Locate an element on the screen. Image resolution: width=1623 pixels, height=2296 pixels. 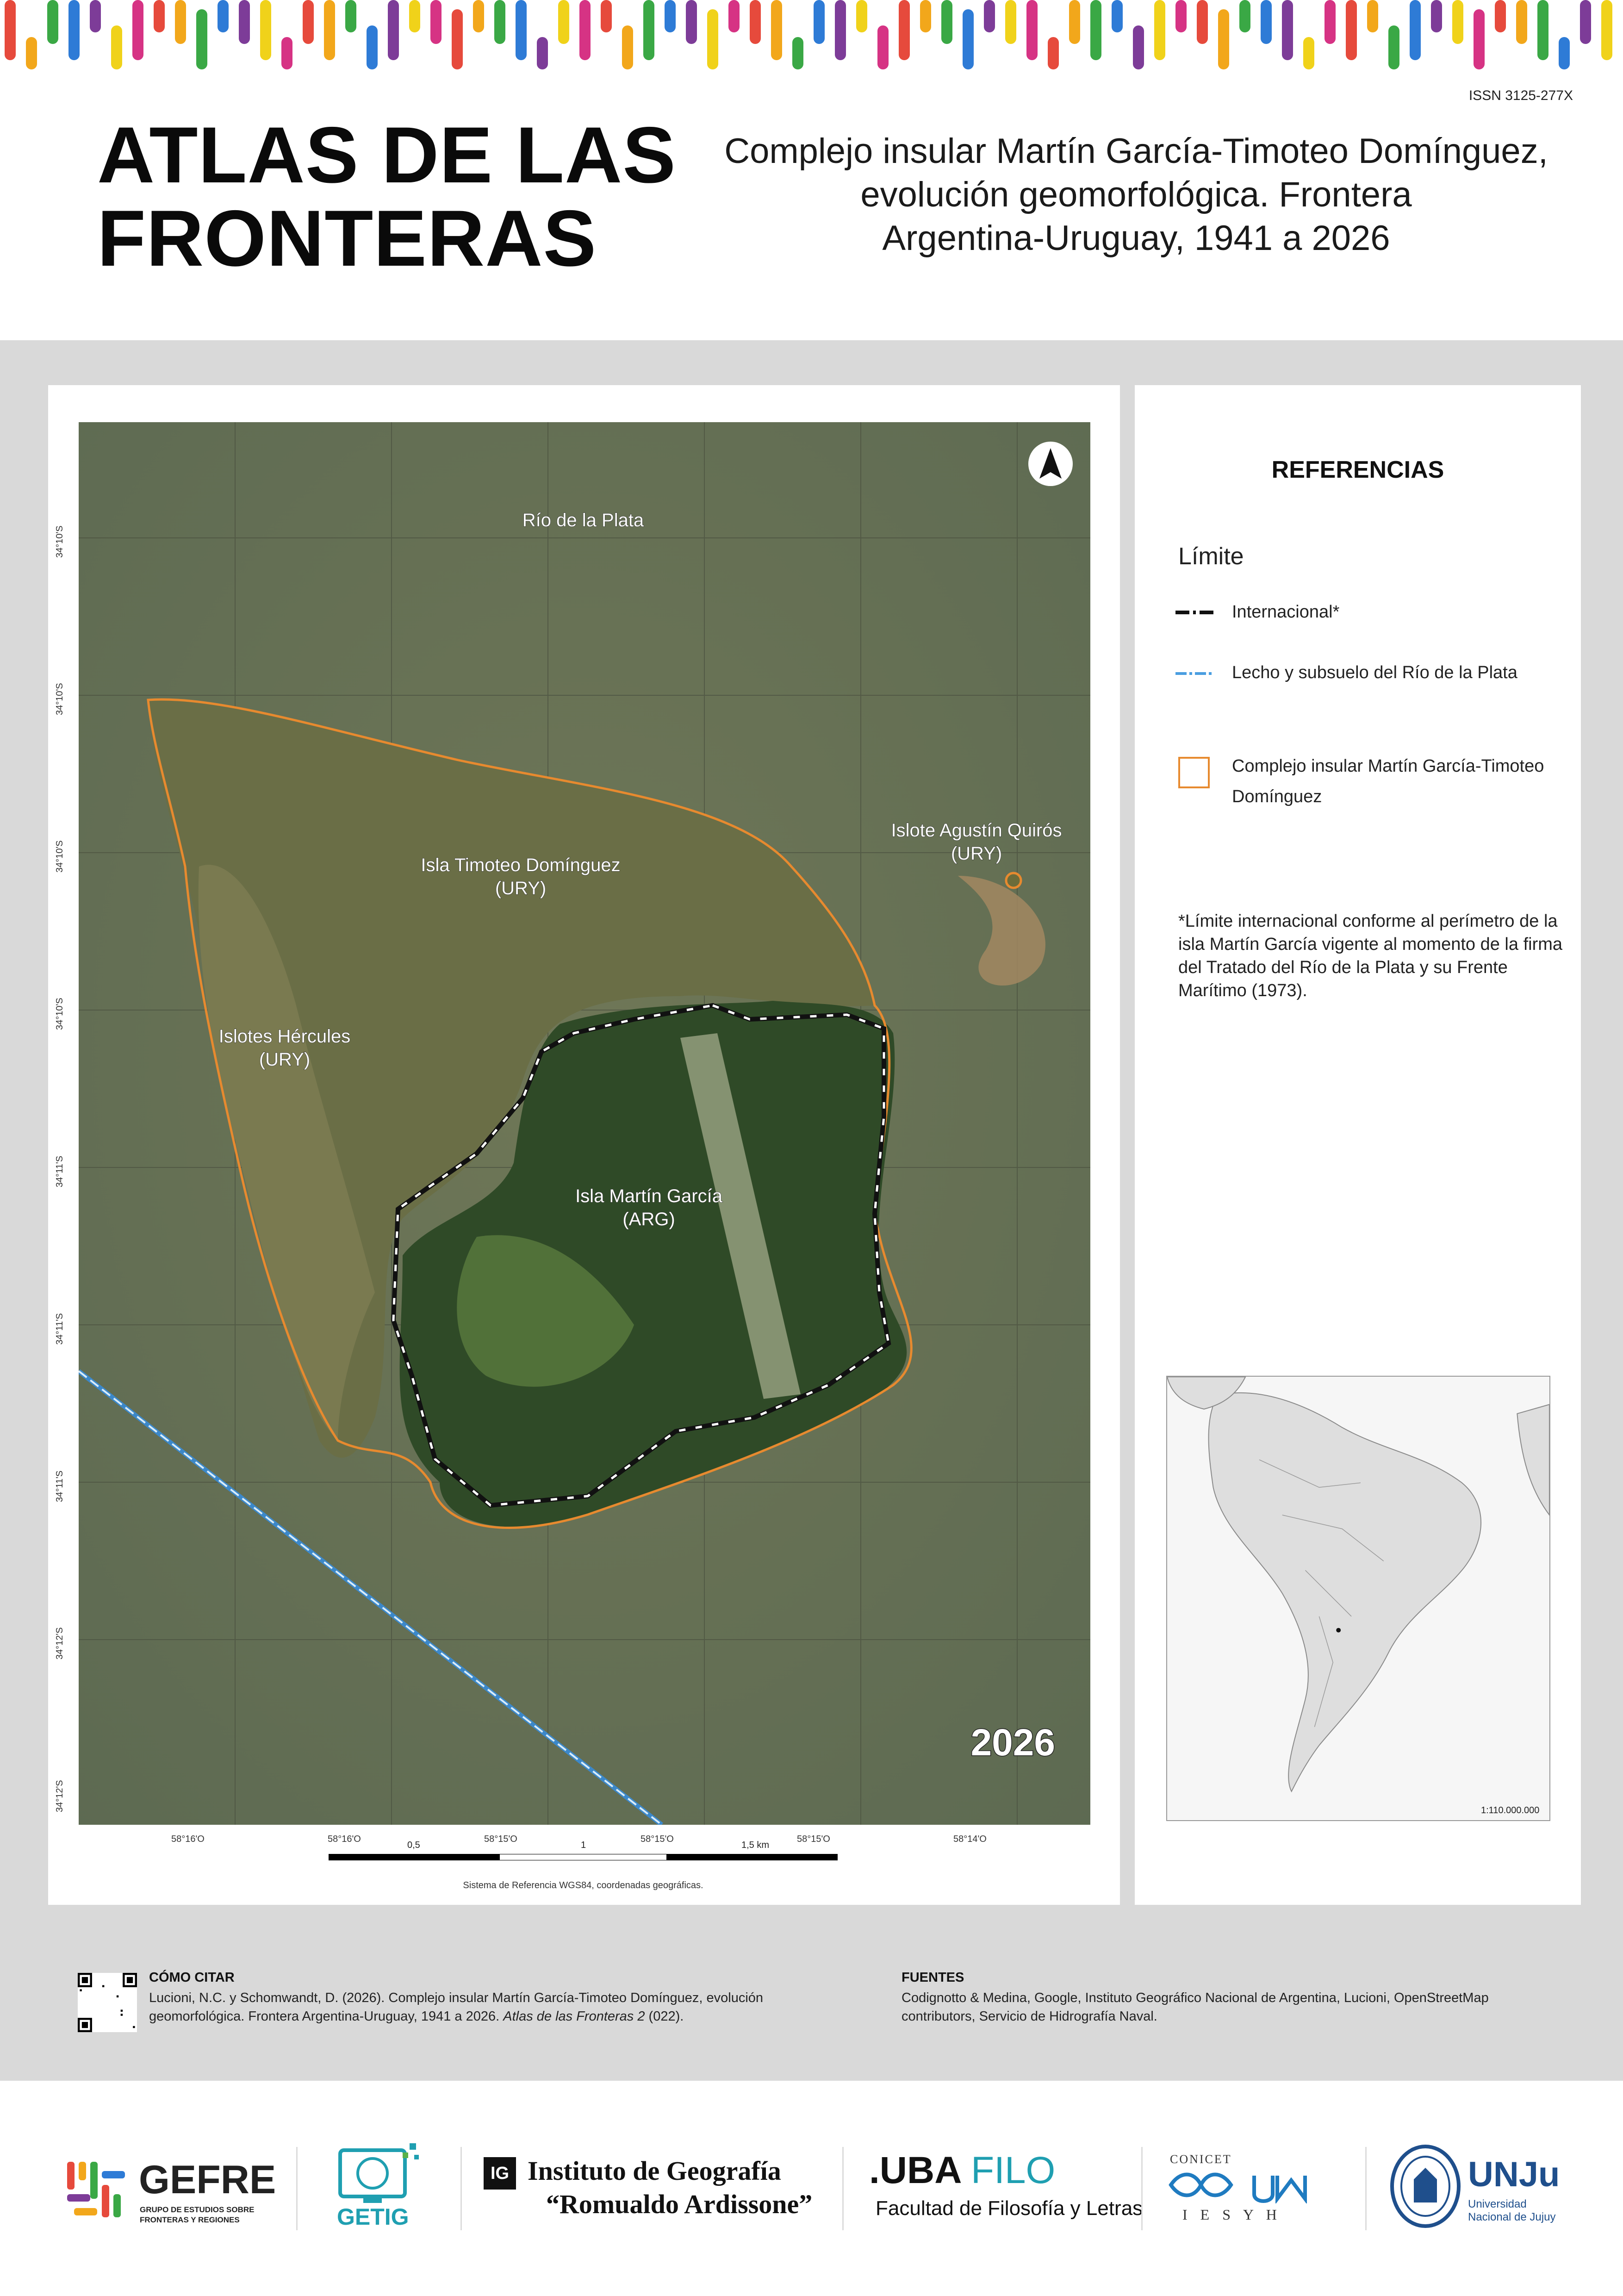
label-timoteo-name: Isla Timoteo Domínguez is located at coordinates (520, 865).